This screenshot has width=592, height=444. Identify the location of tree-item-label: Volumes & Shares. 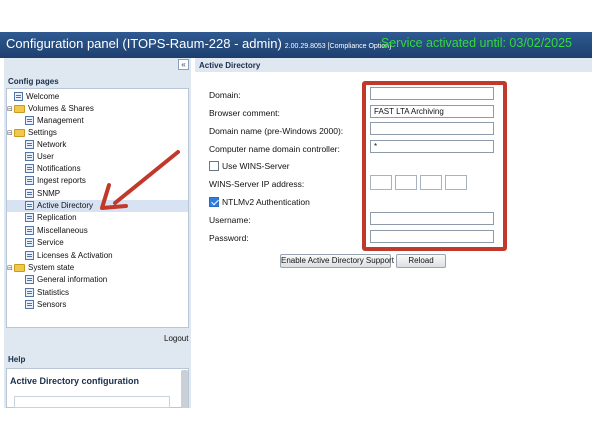
(61, 108).